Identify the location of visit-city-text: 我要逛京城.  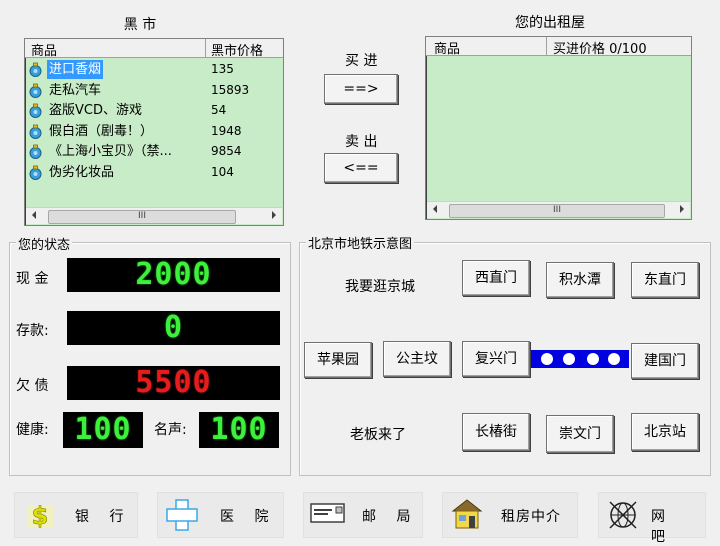
(380, 287).